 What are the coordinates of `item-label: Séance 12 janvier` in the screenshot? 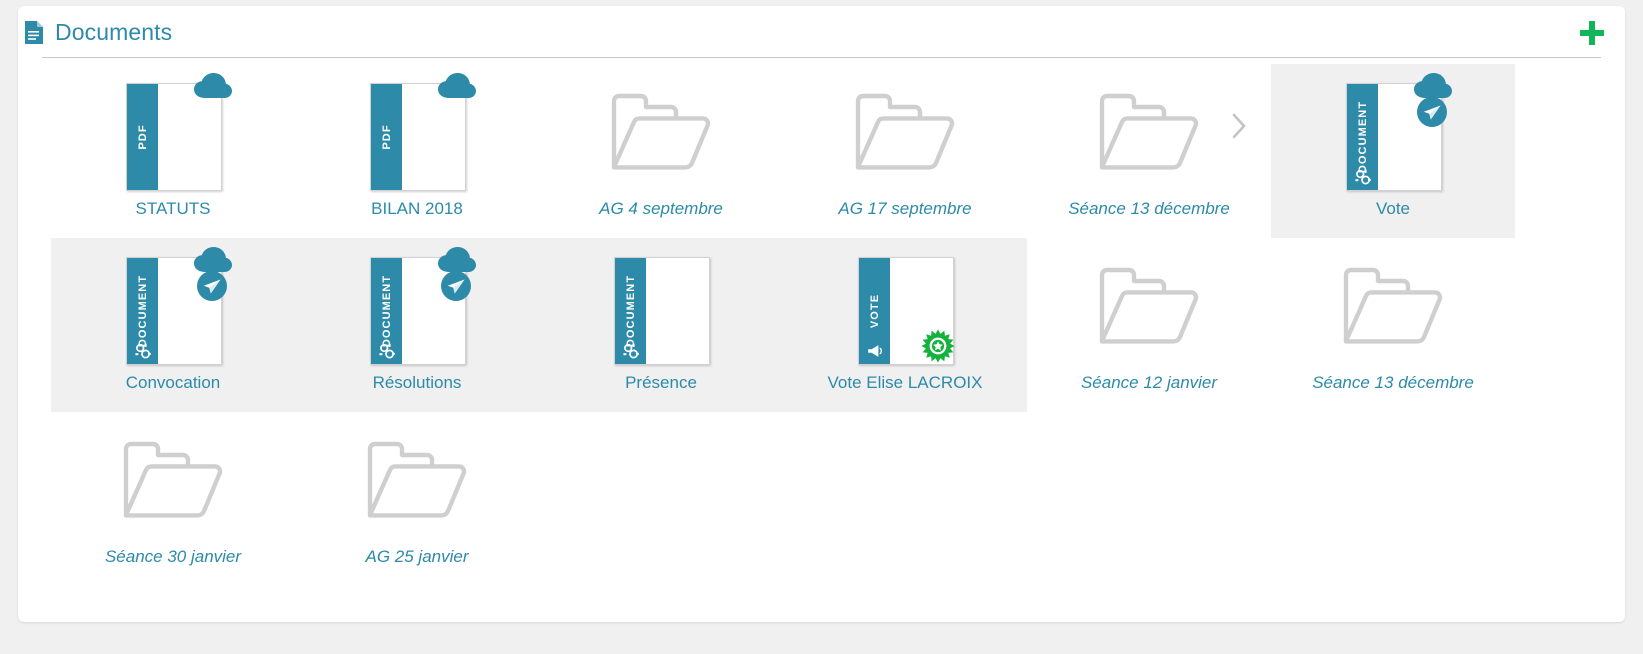 It's located at (1149, 382).